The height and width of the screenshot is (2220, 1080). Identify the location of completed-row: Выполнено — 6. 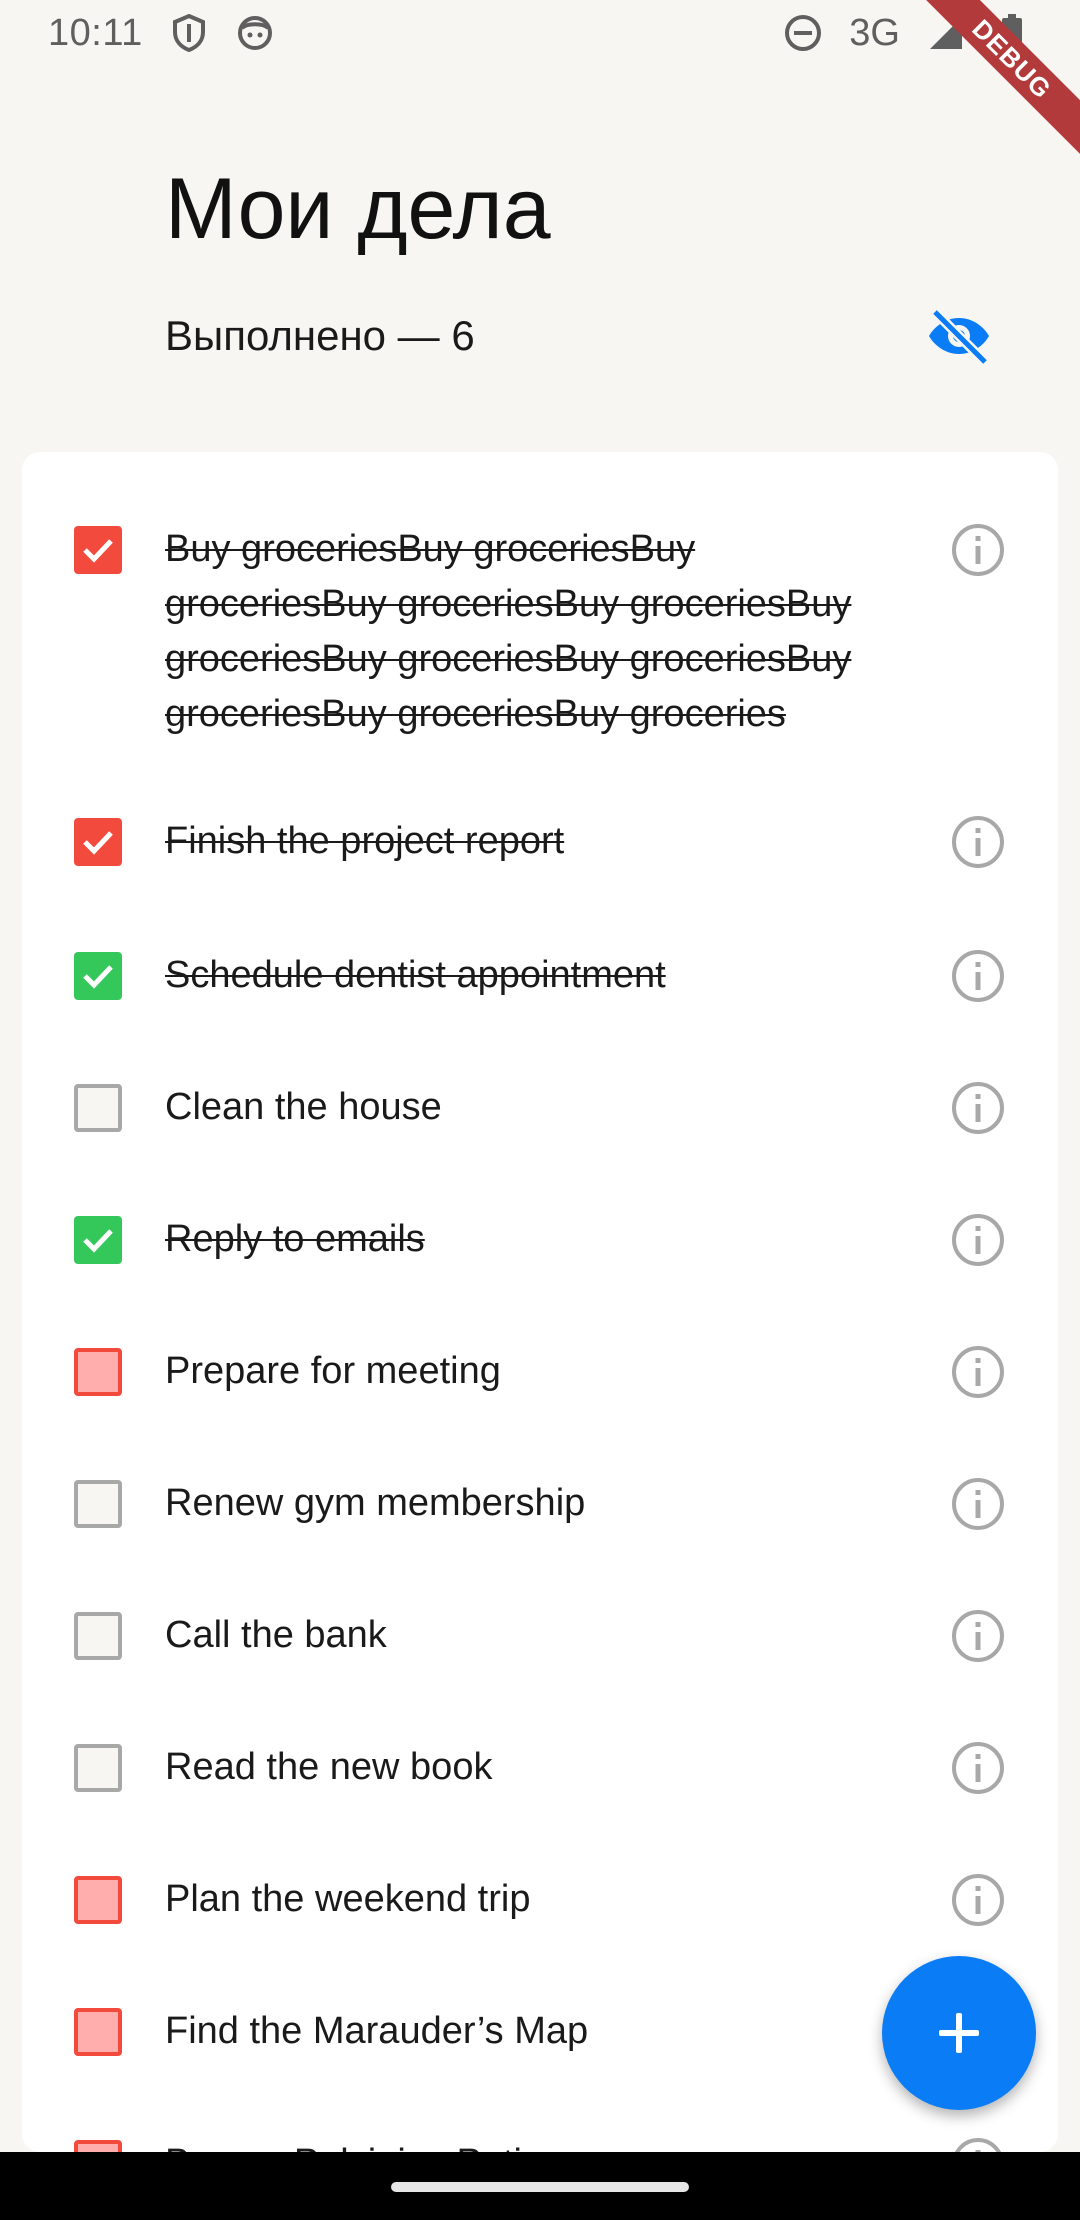
(580, 336).